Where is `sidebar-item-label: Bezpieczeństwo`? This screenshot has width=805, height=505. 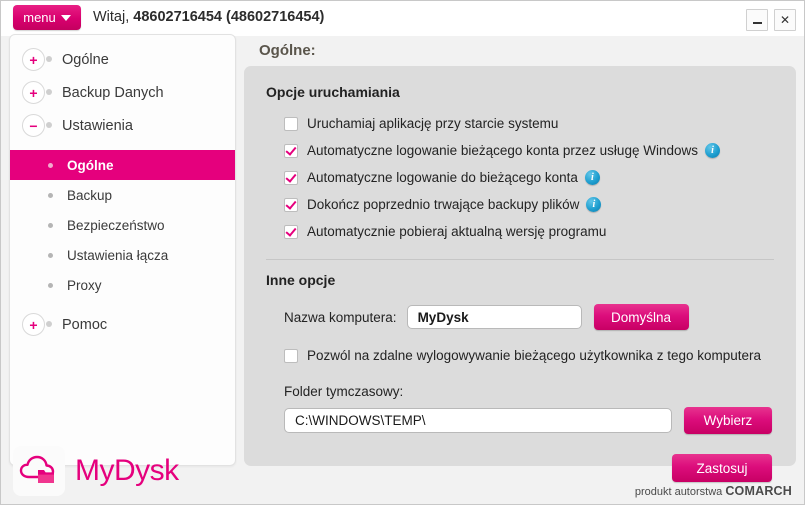 sidebar-item-label: Bezpieczeństwo is located at coordinates (116, 225).